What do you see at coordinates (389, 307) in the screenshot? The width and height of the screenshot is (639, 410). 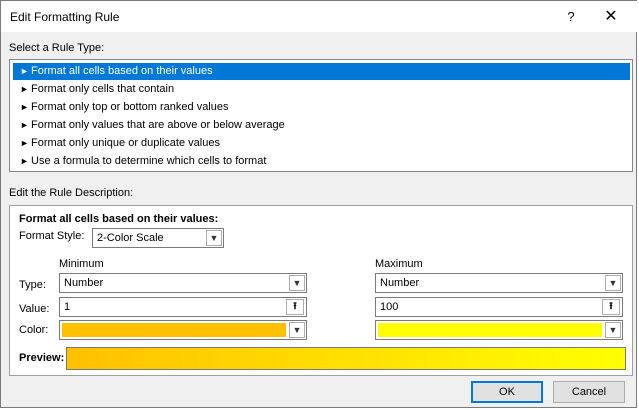 I see `maximum-value: 100` at bounding box center [389, 307].